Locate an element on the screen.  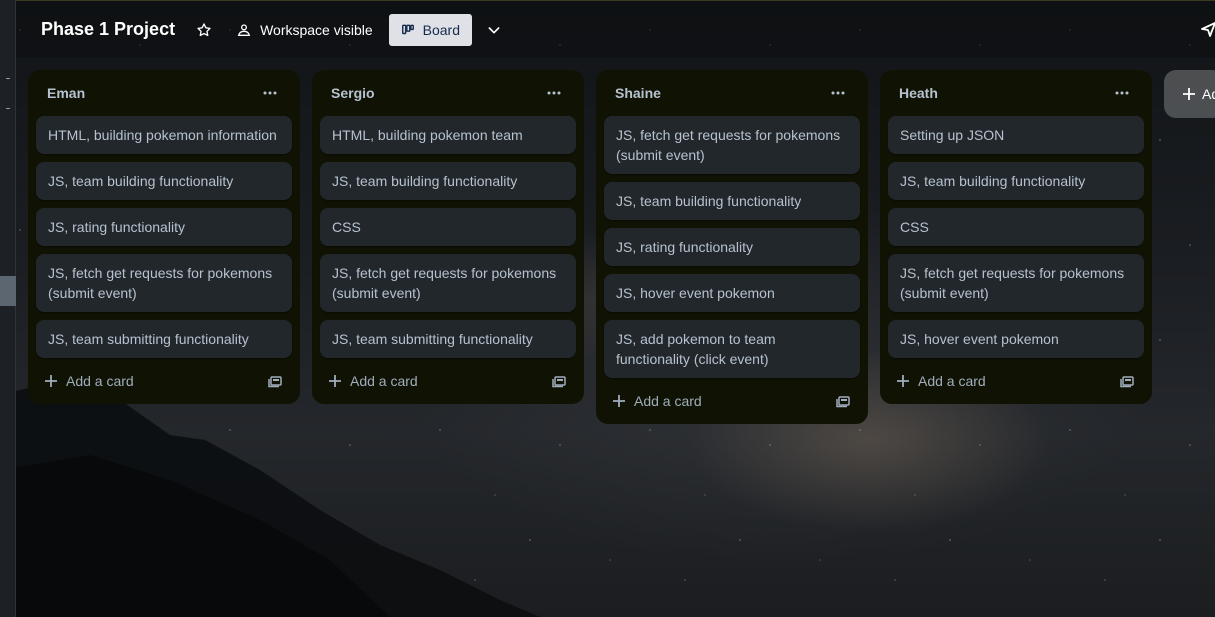
chevron-down-icon is located at coordinates (494, 29).